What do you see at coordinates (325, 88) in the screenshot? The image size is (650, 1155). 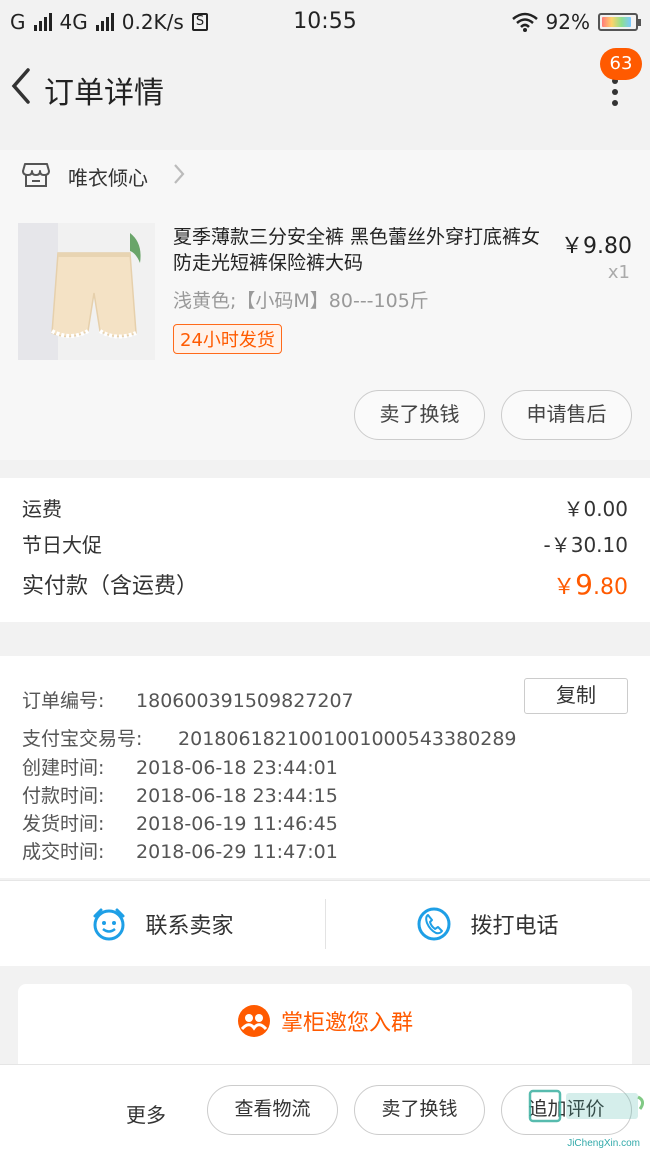 I see `title-bar: 订单详情 63` at bounding box center [325, 88].